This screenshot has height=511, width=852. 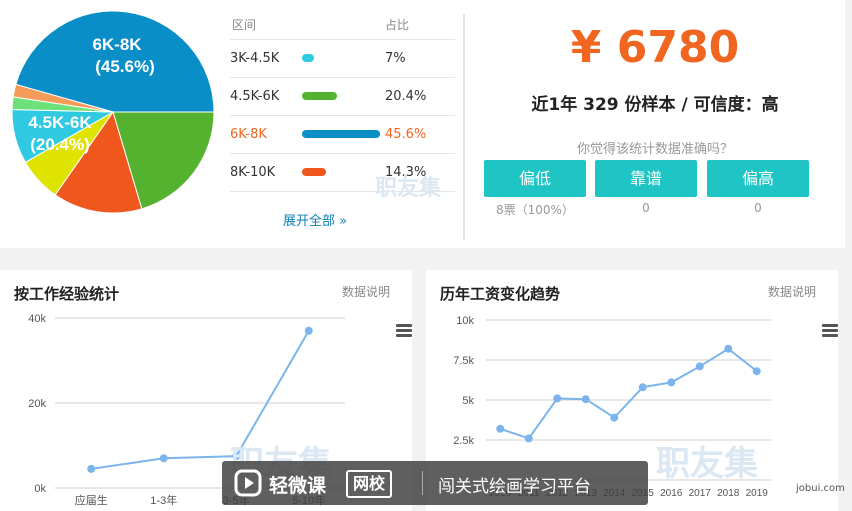 What do you see at coordinates (315, 219) in the screenshot?
I see `expand-all-link: 展开全部 »` at bounding box center [315, 219].